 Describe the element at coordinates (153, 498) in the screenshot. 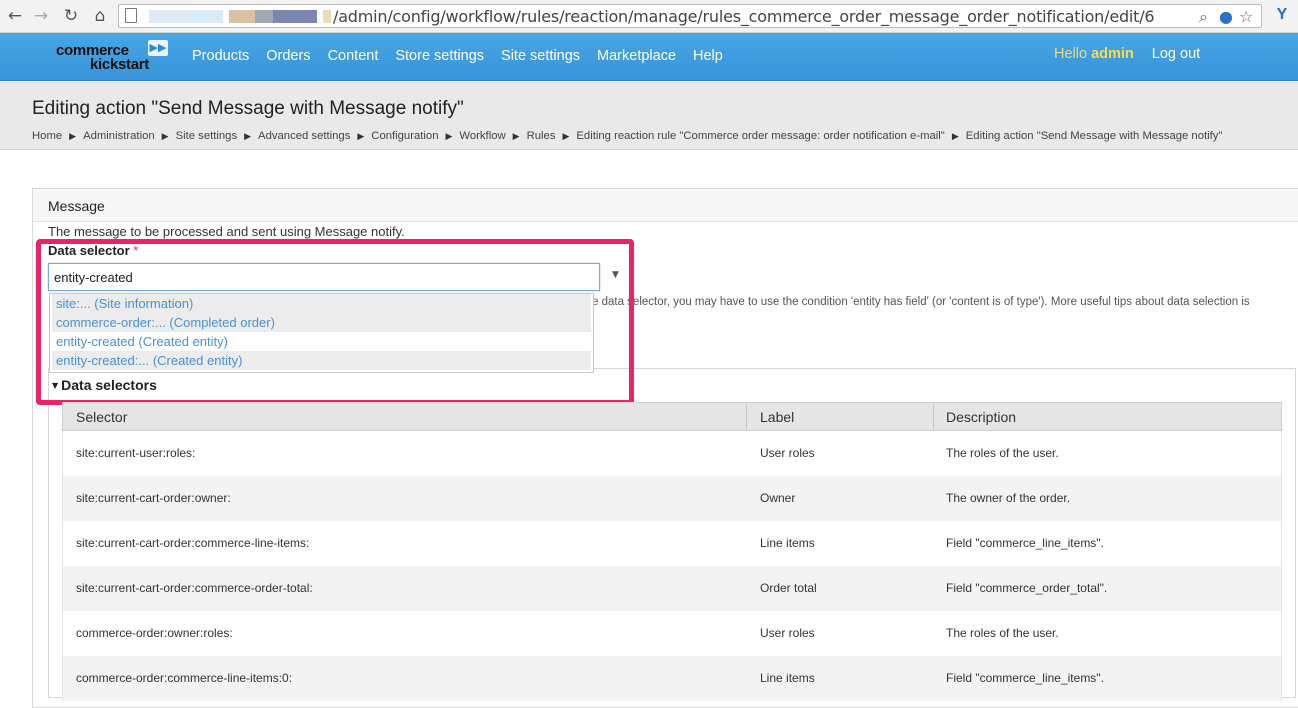

I see `cell-selector: site:current-cart-order:owner:` at that location.